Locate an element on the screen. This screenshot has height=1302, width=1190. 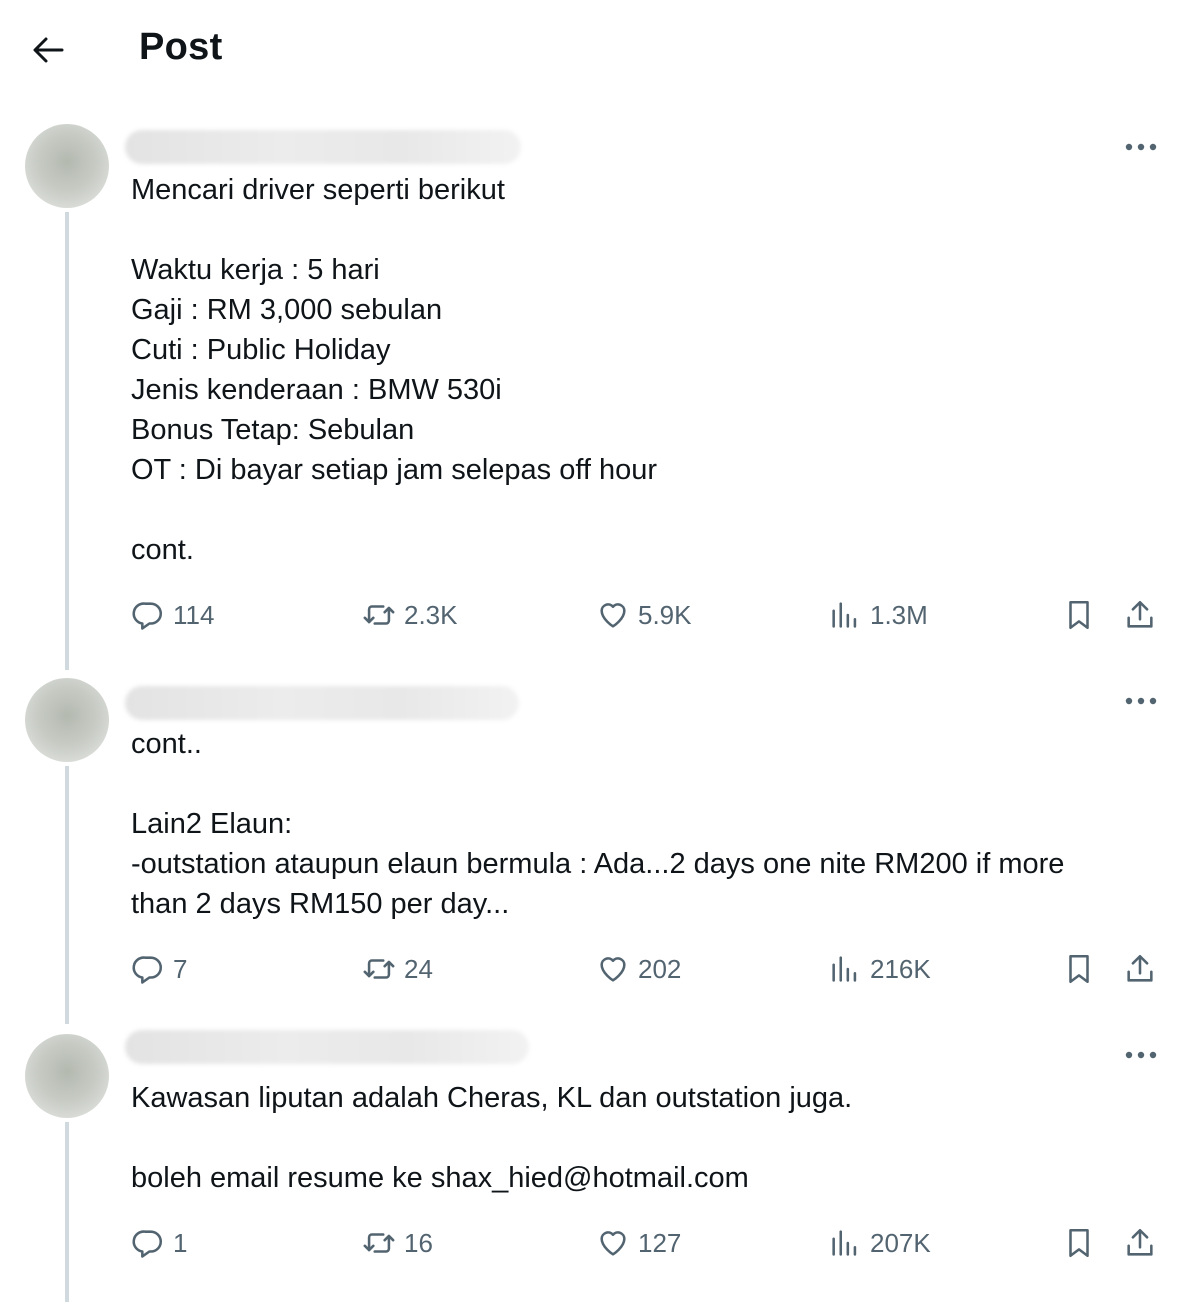
reply-button: 7 is located at coordinates (159, 969).